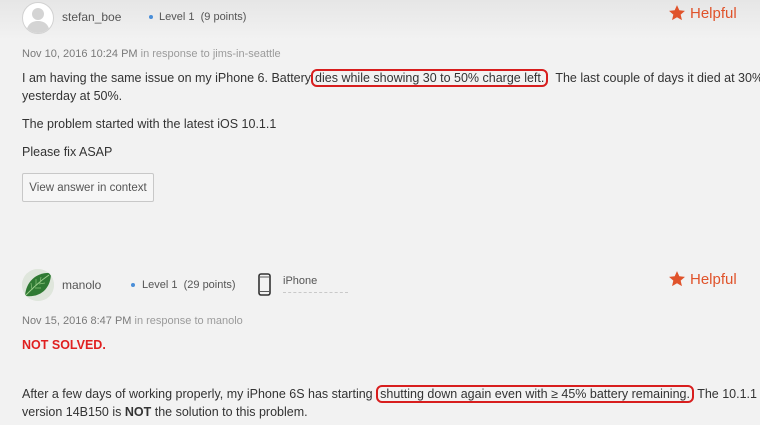  I want to click on body-text: The 10.1.1, so click(727, 394).